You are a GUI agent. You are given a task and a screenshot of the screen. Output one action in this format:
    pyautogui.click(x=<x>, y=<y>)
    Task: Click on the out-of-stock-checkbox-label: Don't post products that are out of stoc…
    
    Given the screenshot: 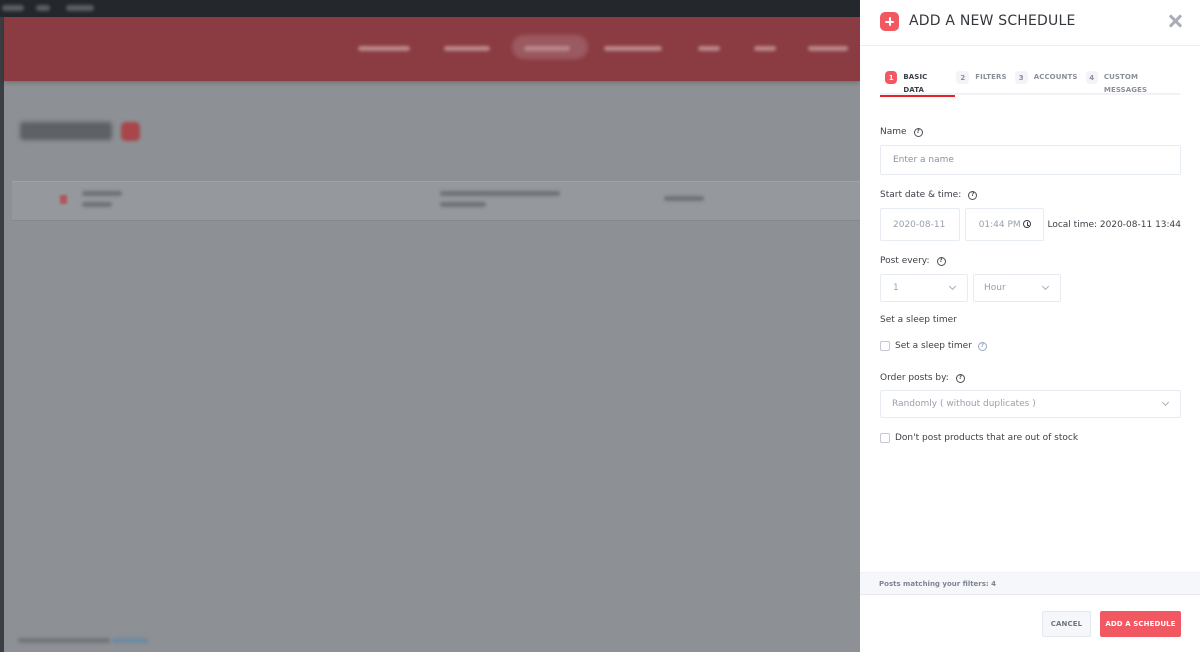 What is the action you would take?
    pyautogui.click(x=986, y=438)
    